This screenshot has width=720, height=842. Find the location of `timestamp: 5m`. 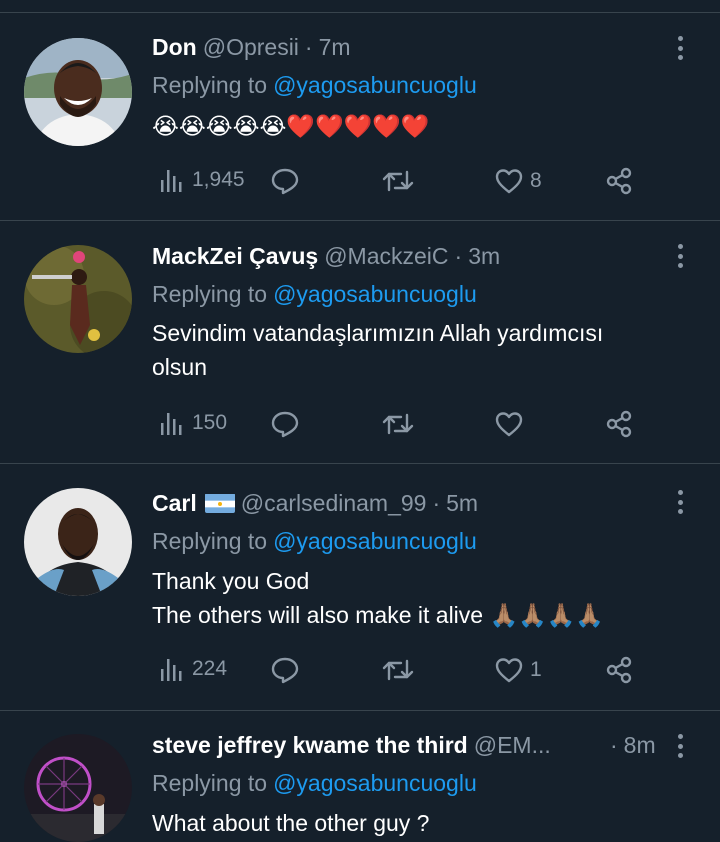

timestamp: 5m is located at coordinates (462, 503).